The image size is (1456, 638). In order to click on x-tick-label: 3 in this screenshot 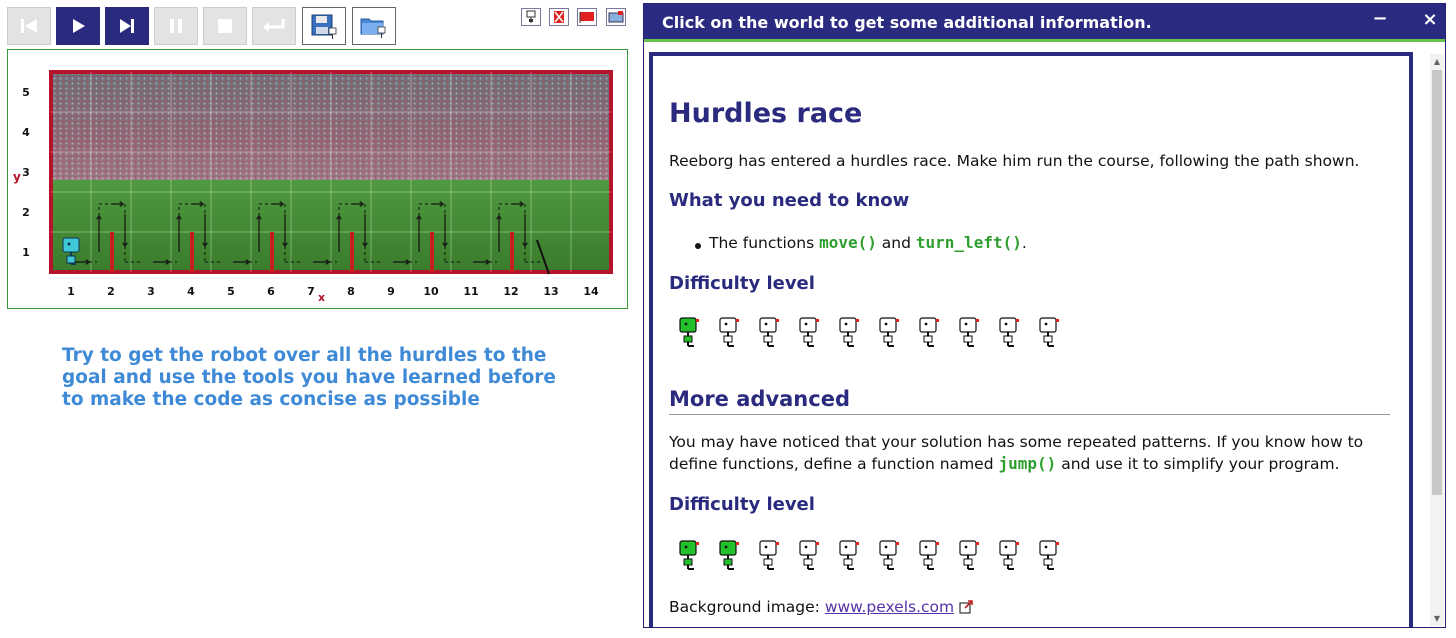, I will do `click(151, 291)`.